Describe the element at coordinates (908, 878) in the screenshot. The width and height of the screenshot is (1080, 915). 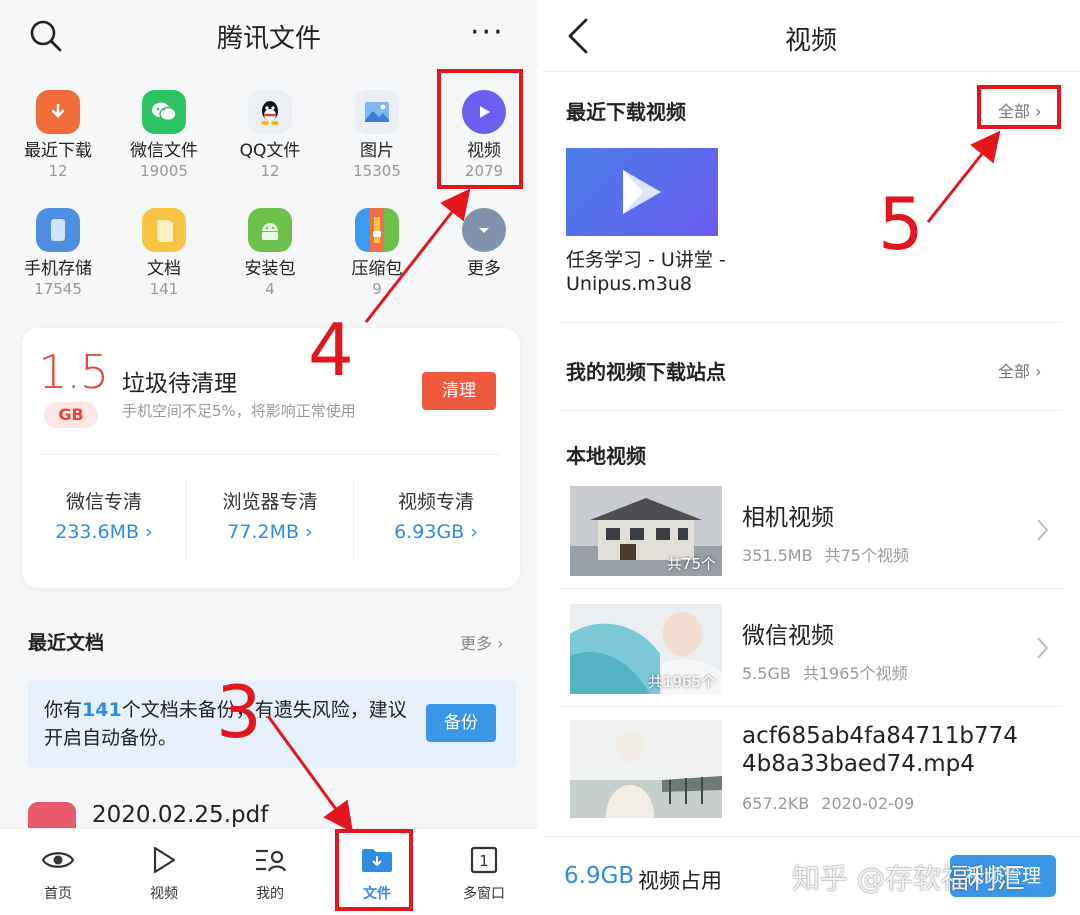
I see `zhihu-watermark: 知乎 @存软福利汇` at that location.